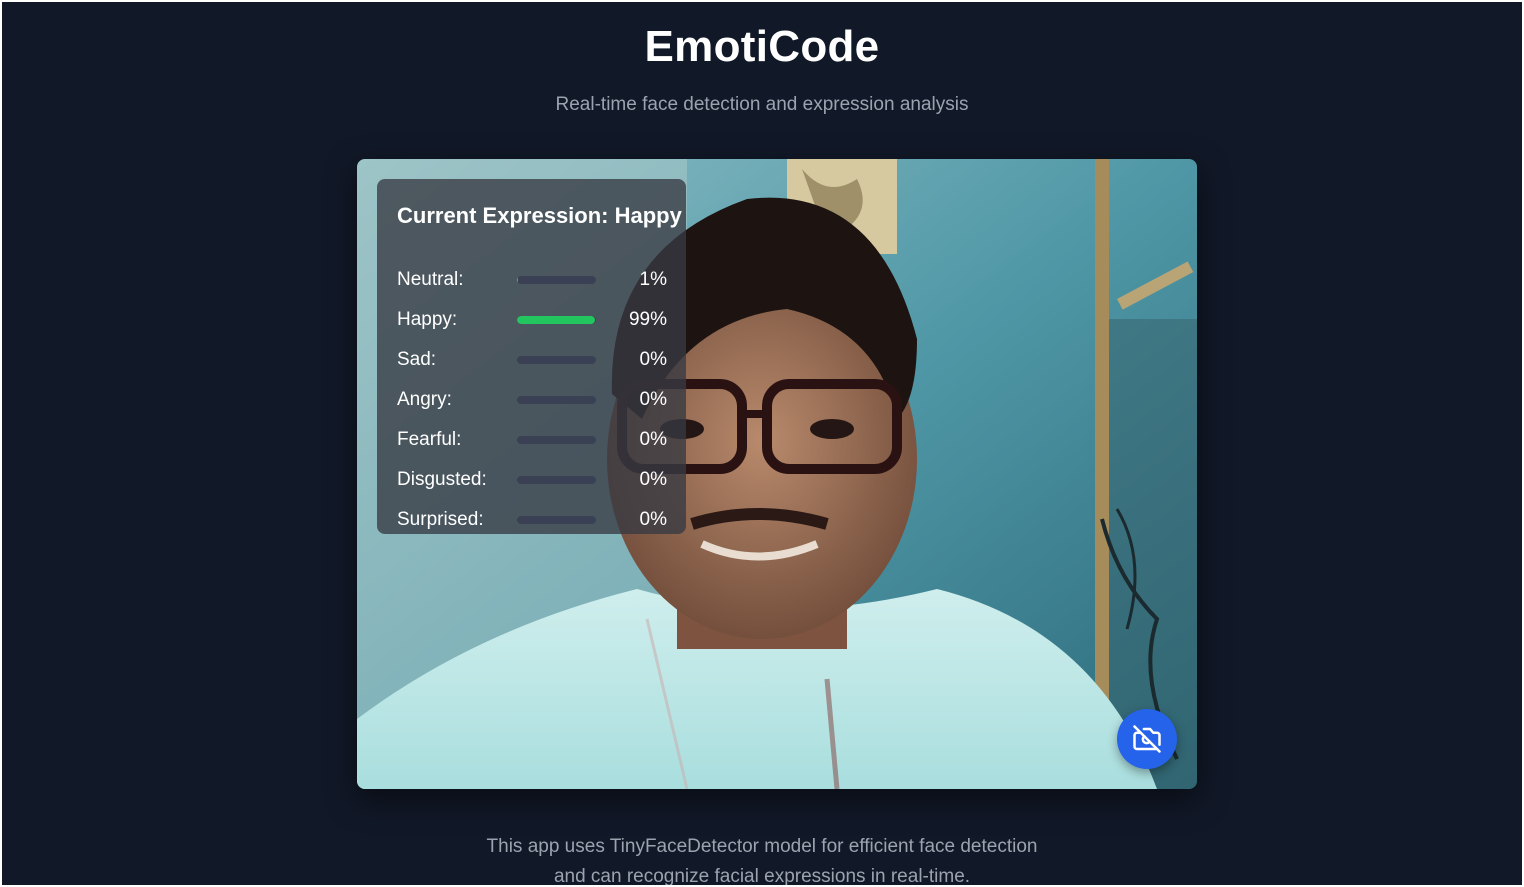 The height and width of the screenshot is (887, 1524). I want to click on camera-off-icon, so click(1147, 739).